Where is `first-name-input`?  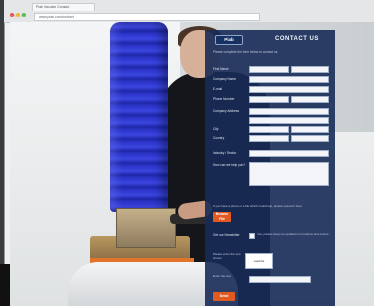
first-name-input is located at coordinates (269, 69).